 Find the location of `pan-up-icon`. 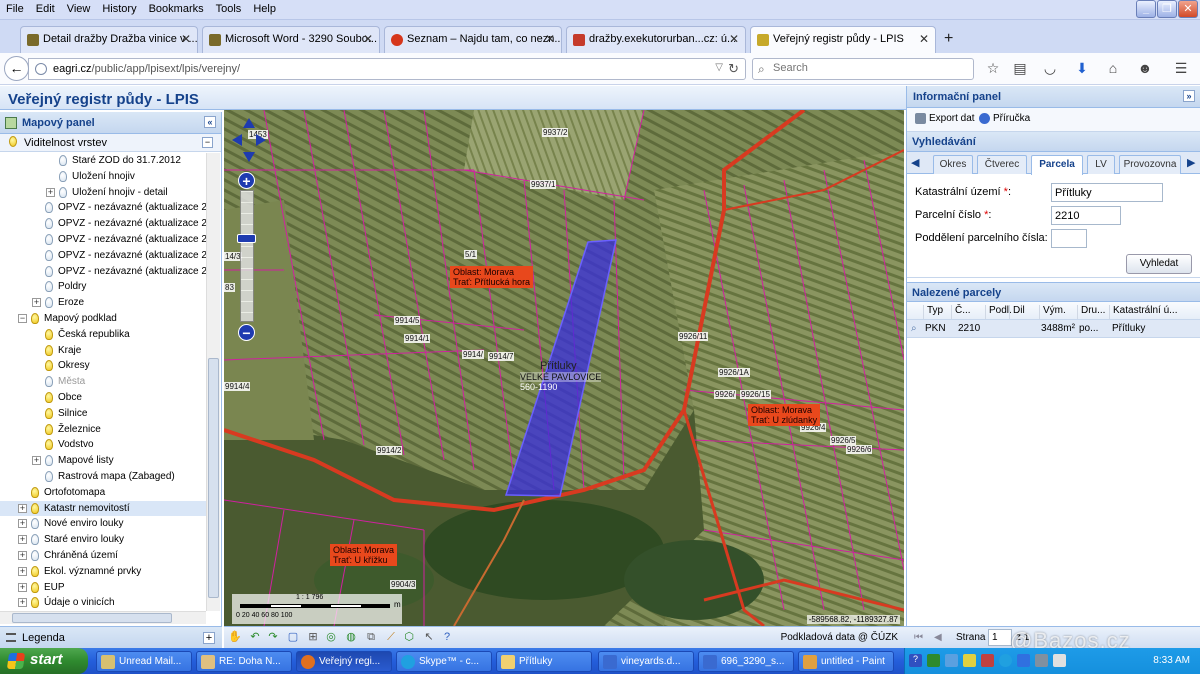

pan-up-icon is located at coordinates (249, 123).